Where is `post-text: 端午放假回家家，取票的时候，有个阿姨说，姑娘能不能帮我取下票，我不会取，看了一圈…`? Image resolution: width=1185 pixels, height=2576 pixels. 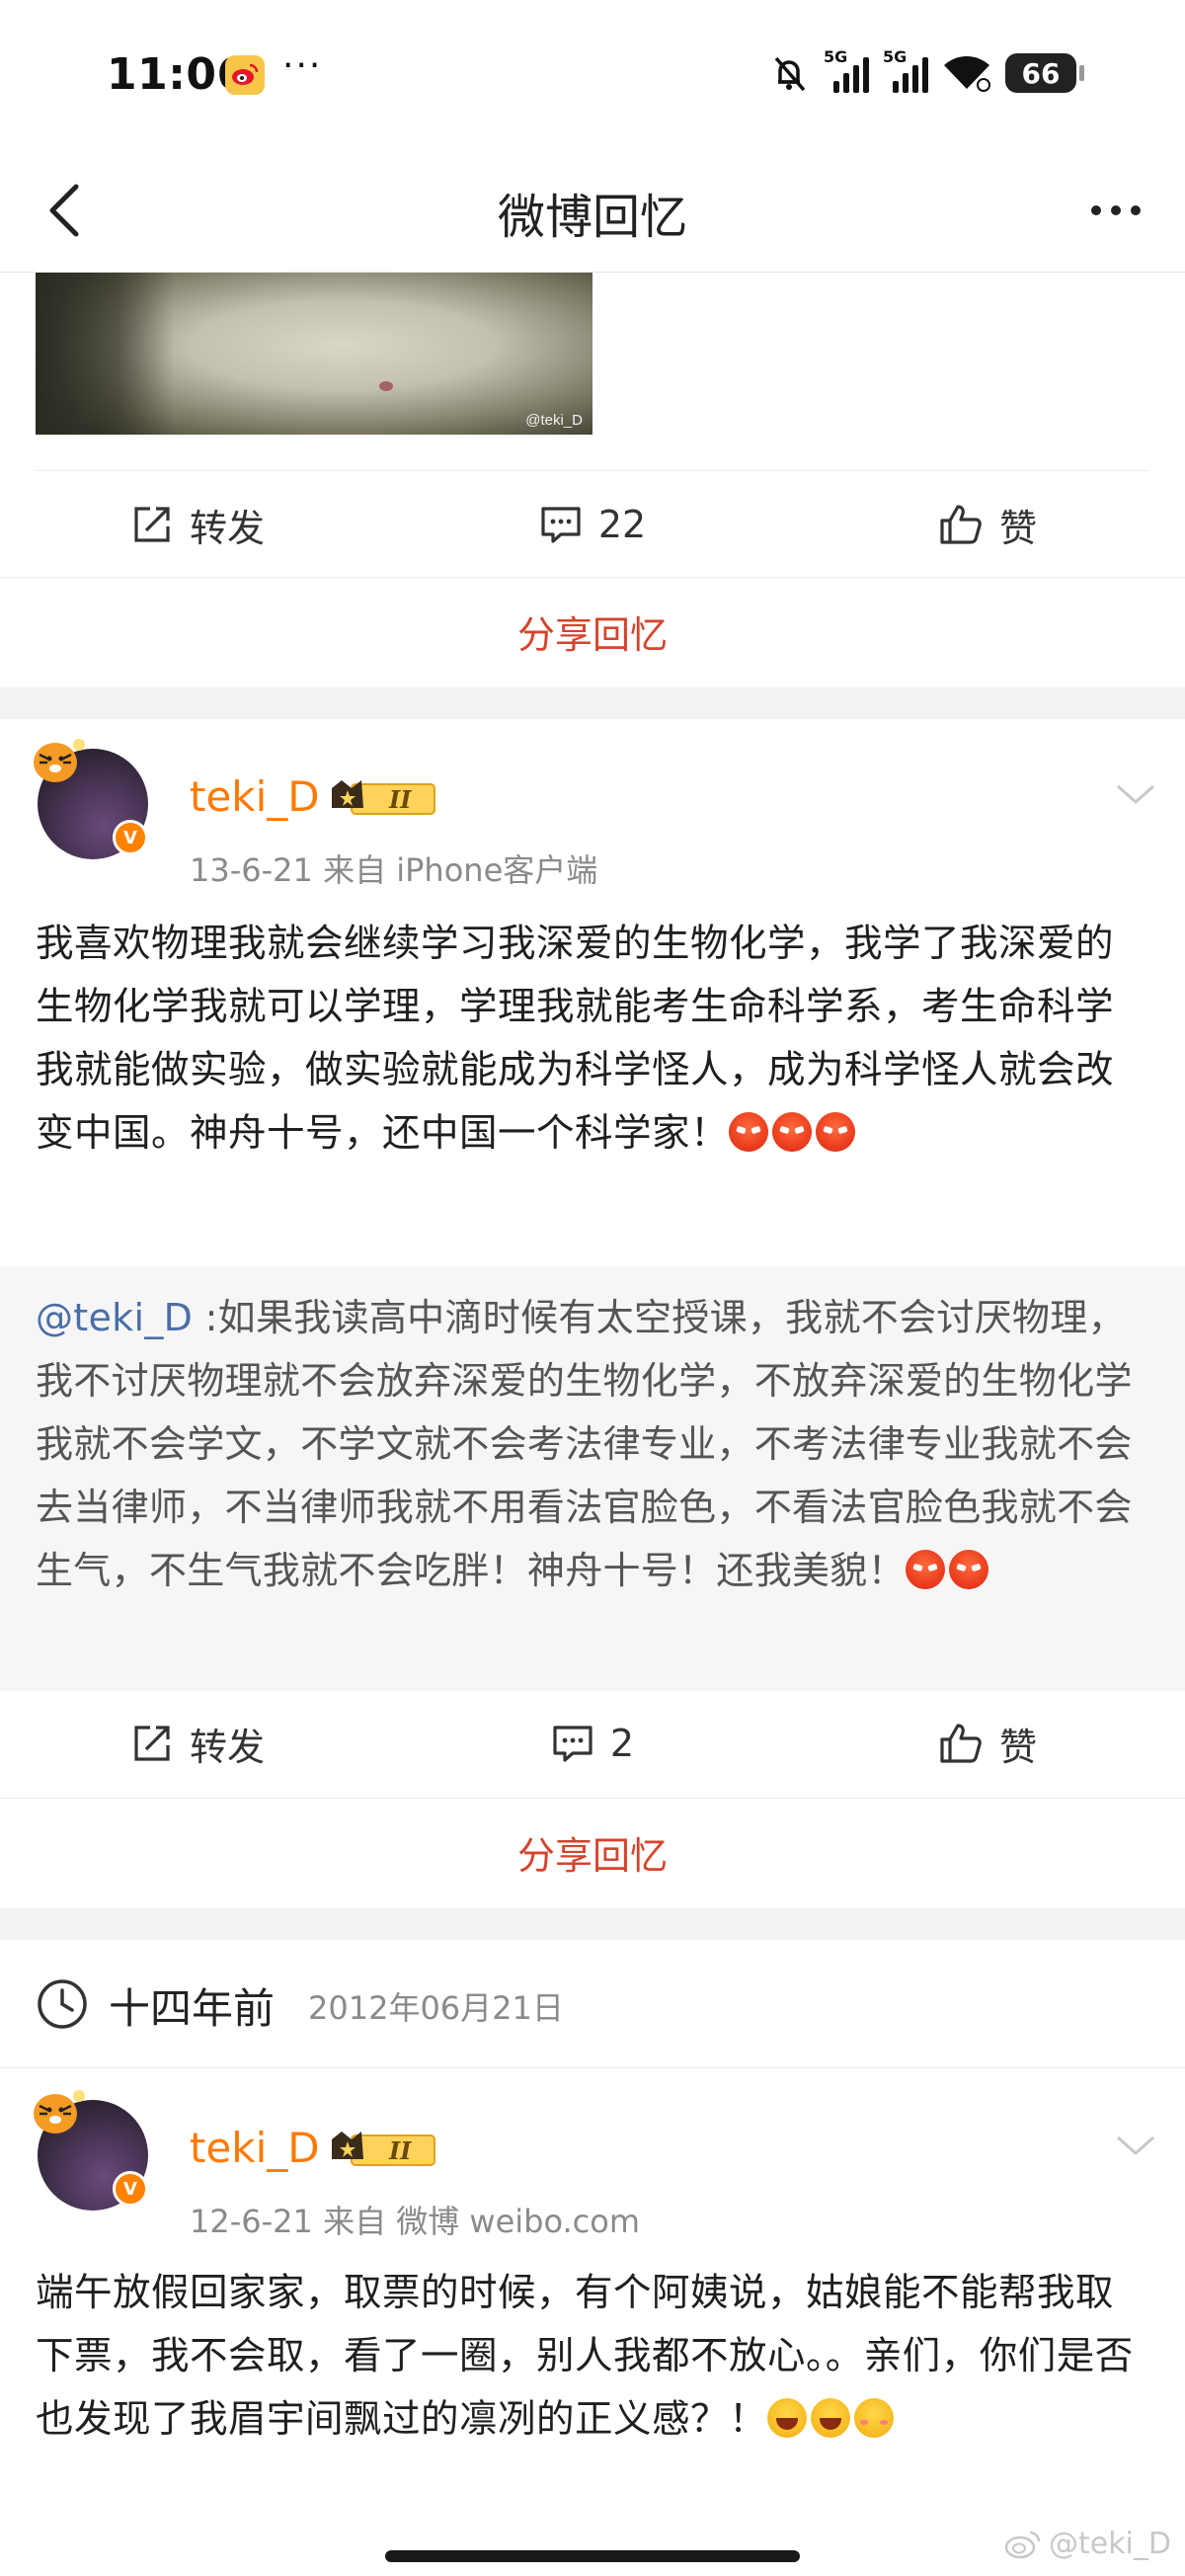
post-text: 端午放假回家家，取票的时候，有个阿姨说，姑娘能不能帮我取下票，我不会取，看了一圈… is located at coordinates (585, 2356).